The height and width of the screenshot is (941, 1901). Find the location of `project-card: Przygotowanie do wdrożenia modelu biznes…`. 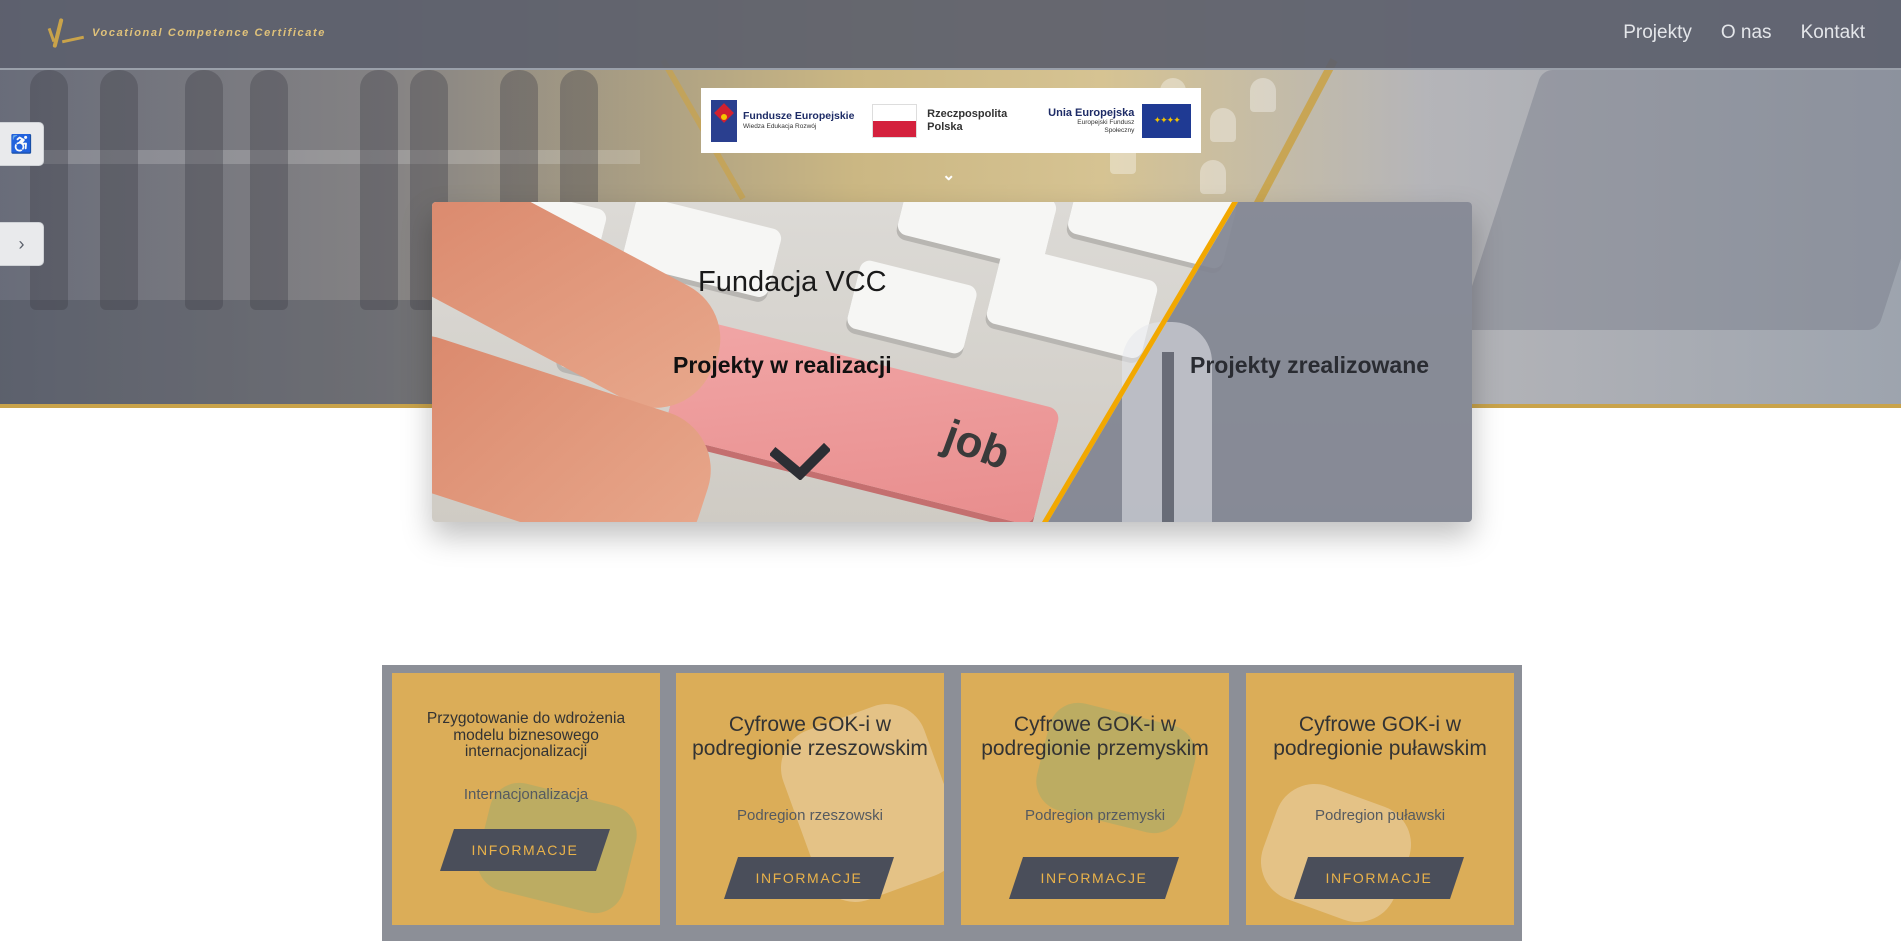

project-card: Przygotowanie do wdrożenia modelu biznes… is located at coordinates (526, 799).